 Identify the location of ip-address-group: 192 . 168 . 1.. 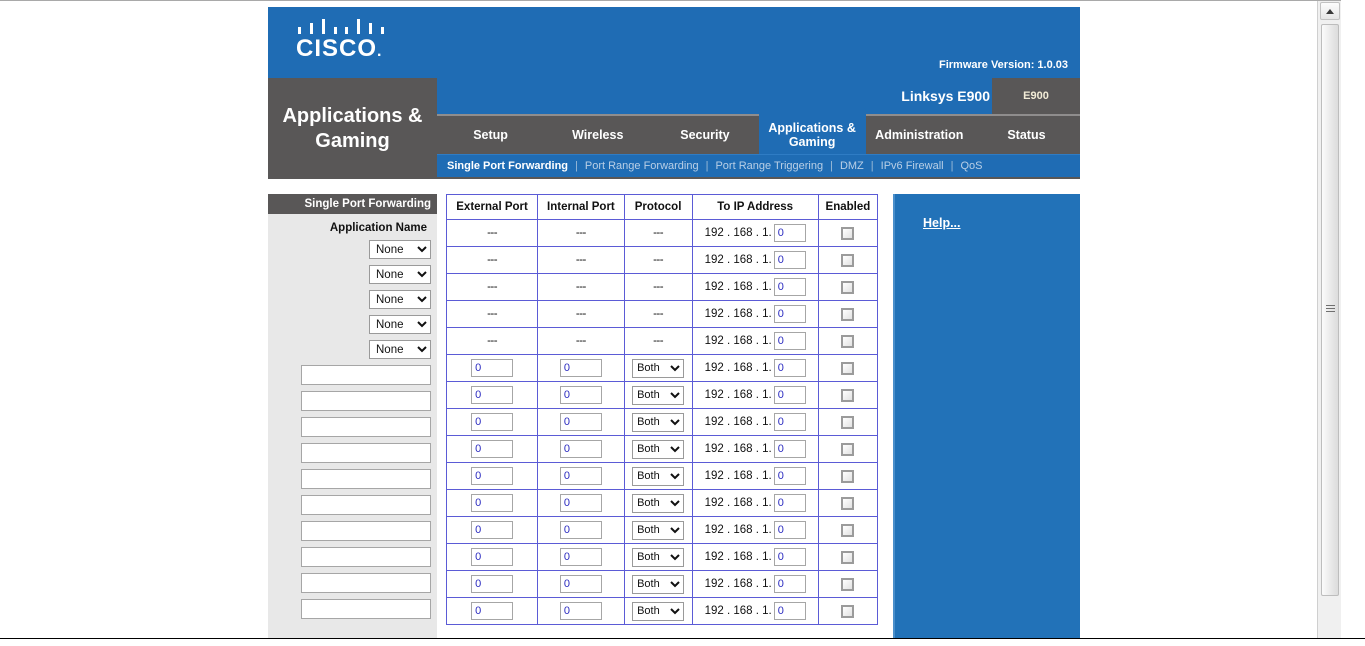
(755, 557).